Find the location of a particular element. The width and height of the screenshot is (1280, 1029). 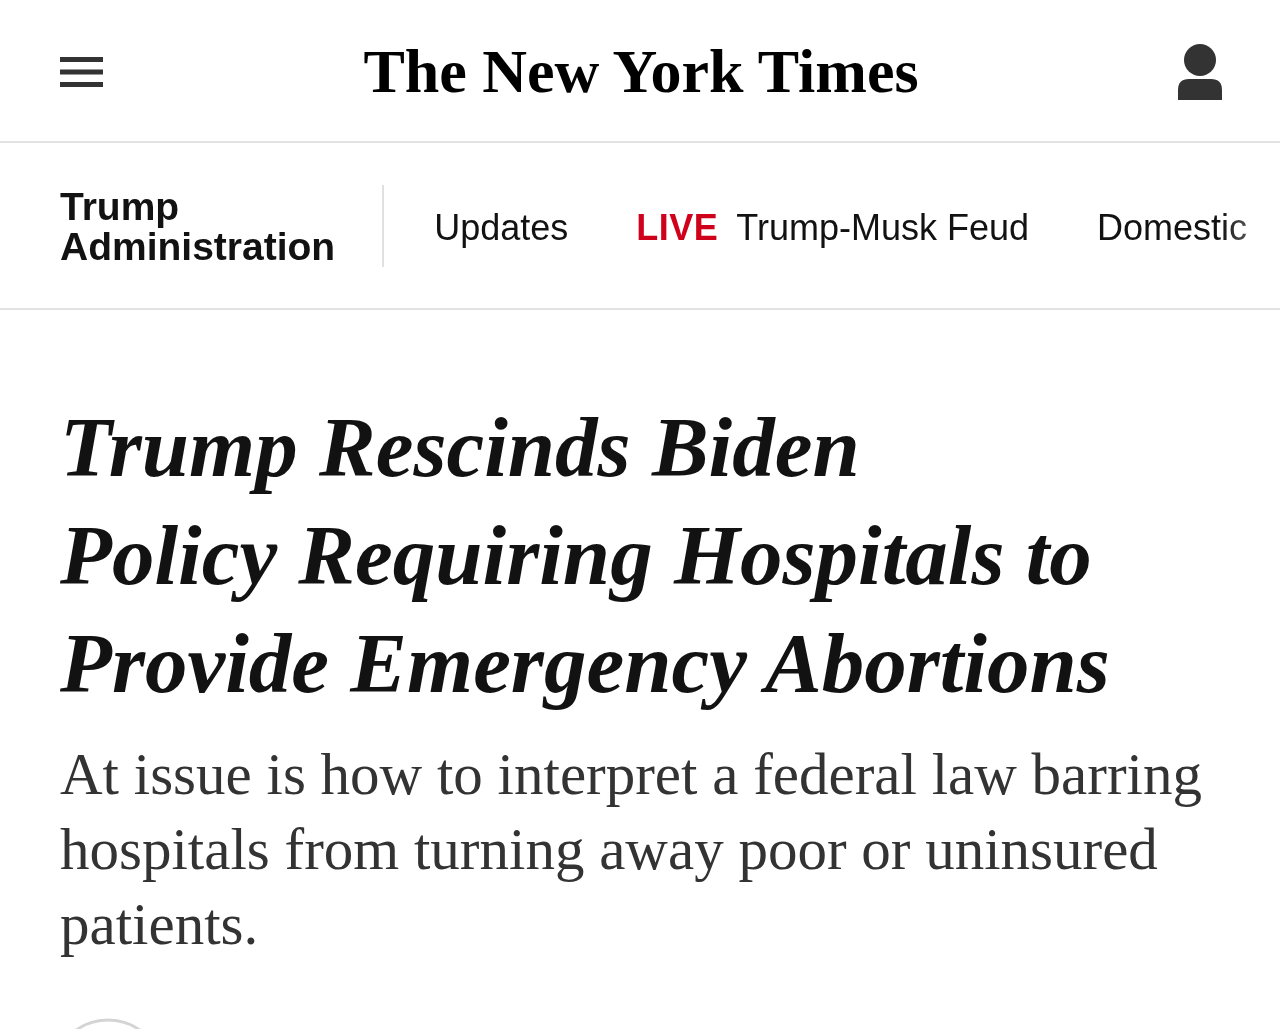

section-link: Trump Administration is located at coordinates (198, 226).